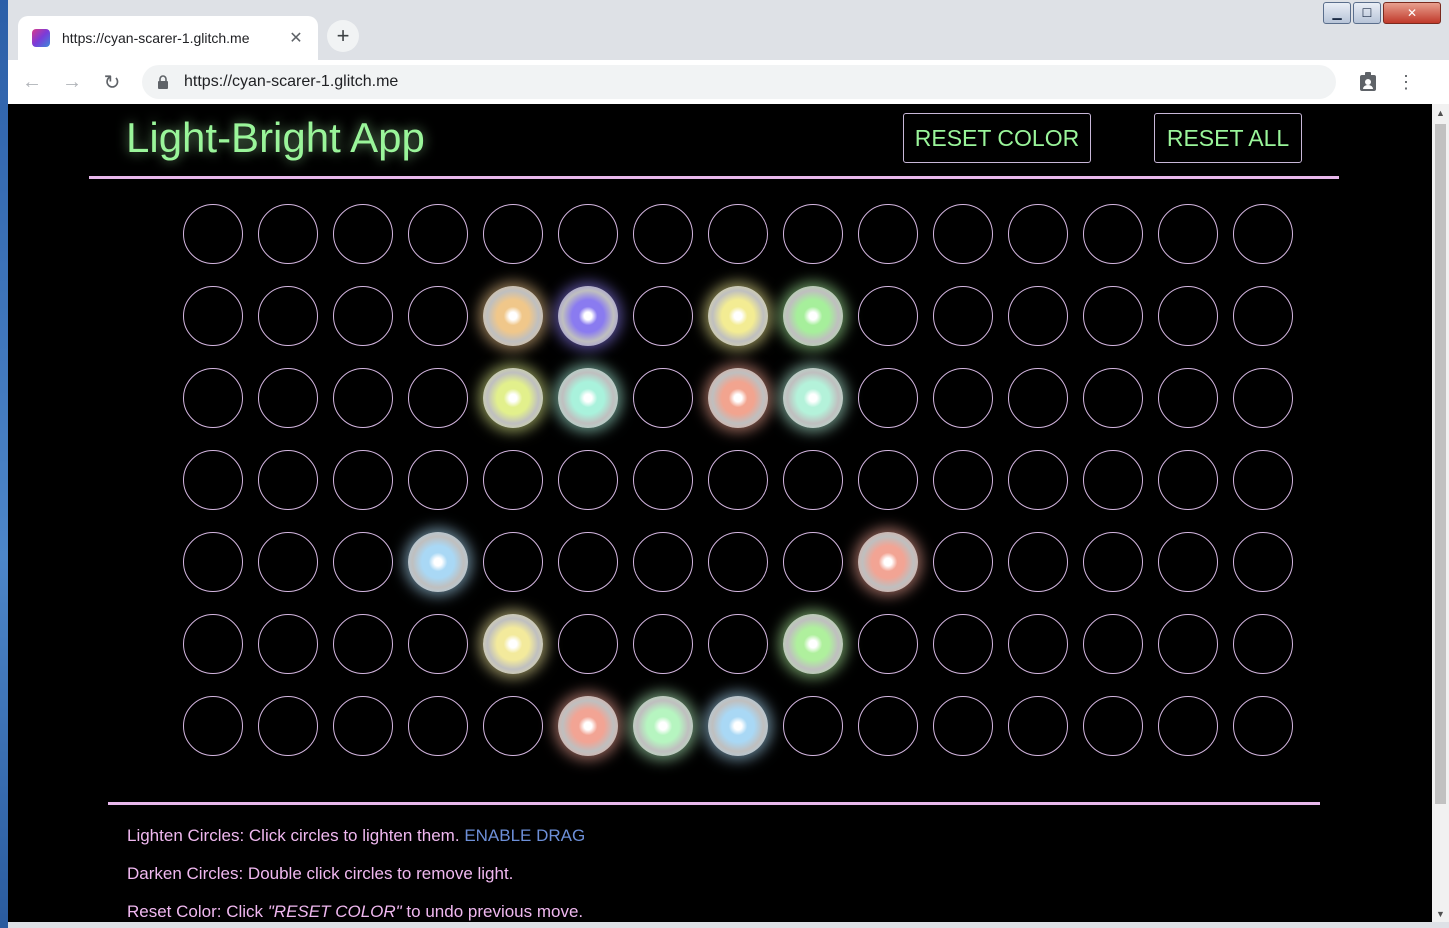  I want to click on scroll-down-arrow-icon: ▼, so click(1440, 913).